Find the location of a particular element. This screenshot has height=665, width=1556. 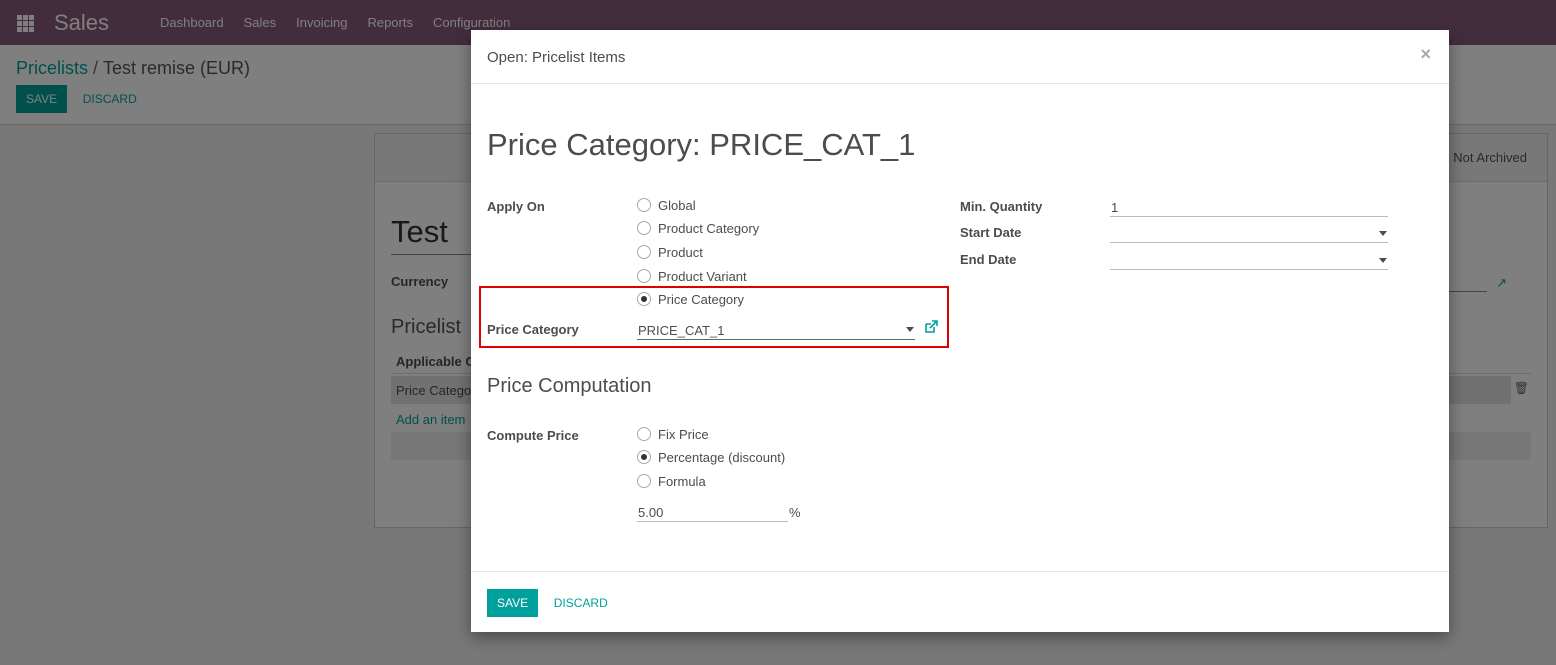

radio-apply-global: Global is located at coordinates (666, 205).